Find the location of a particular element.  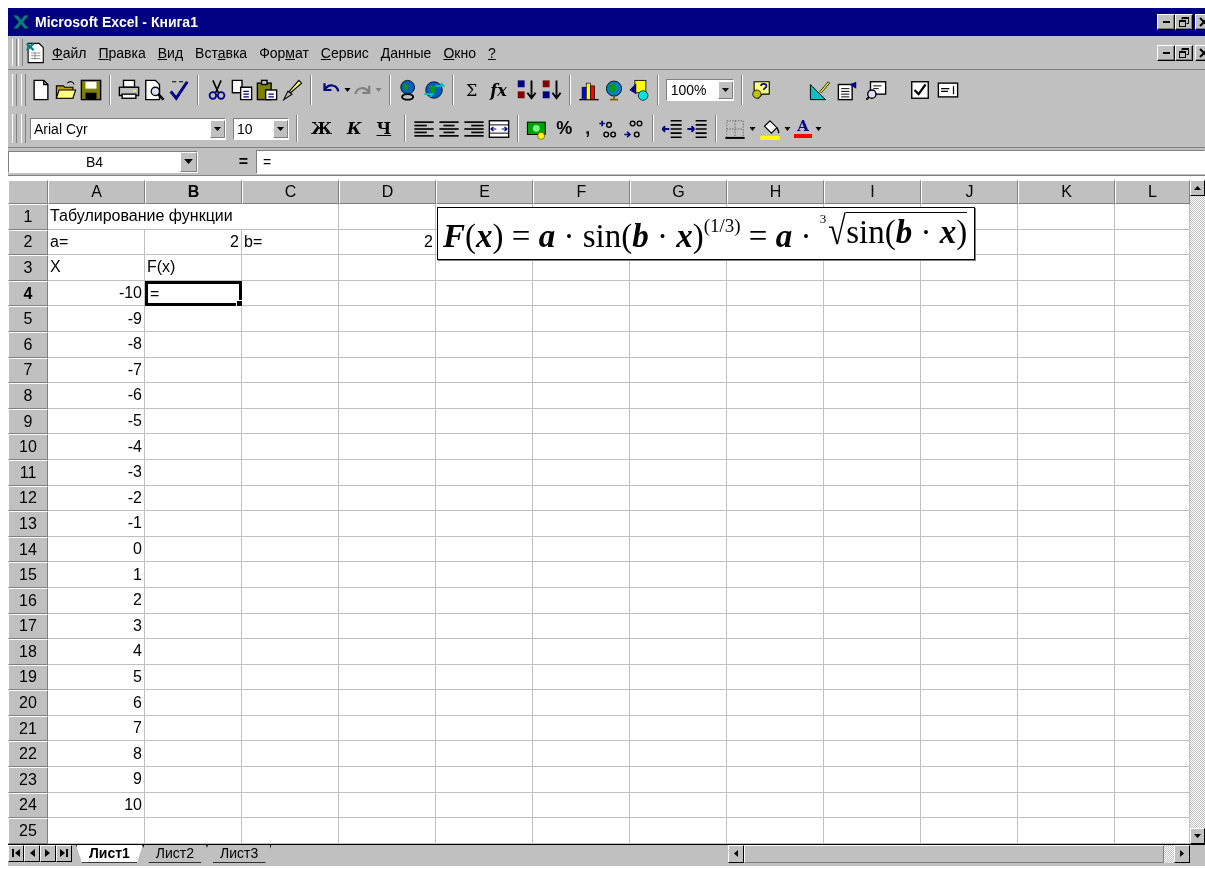

table-cell: -3 is located at coordinates (96, 472).